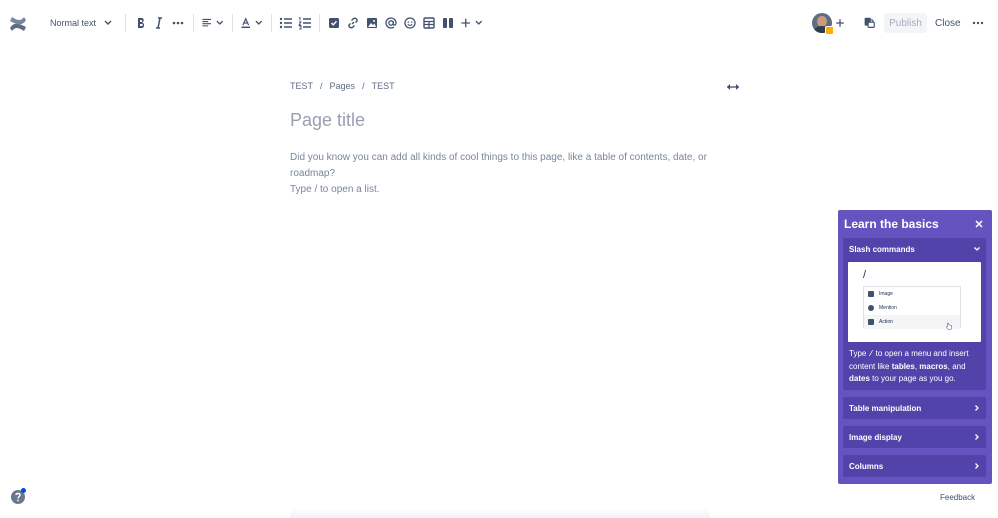  I want to click on numbered-list-icon, so click(304, 23).